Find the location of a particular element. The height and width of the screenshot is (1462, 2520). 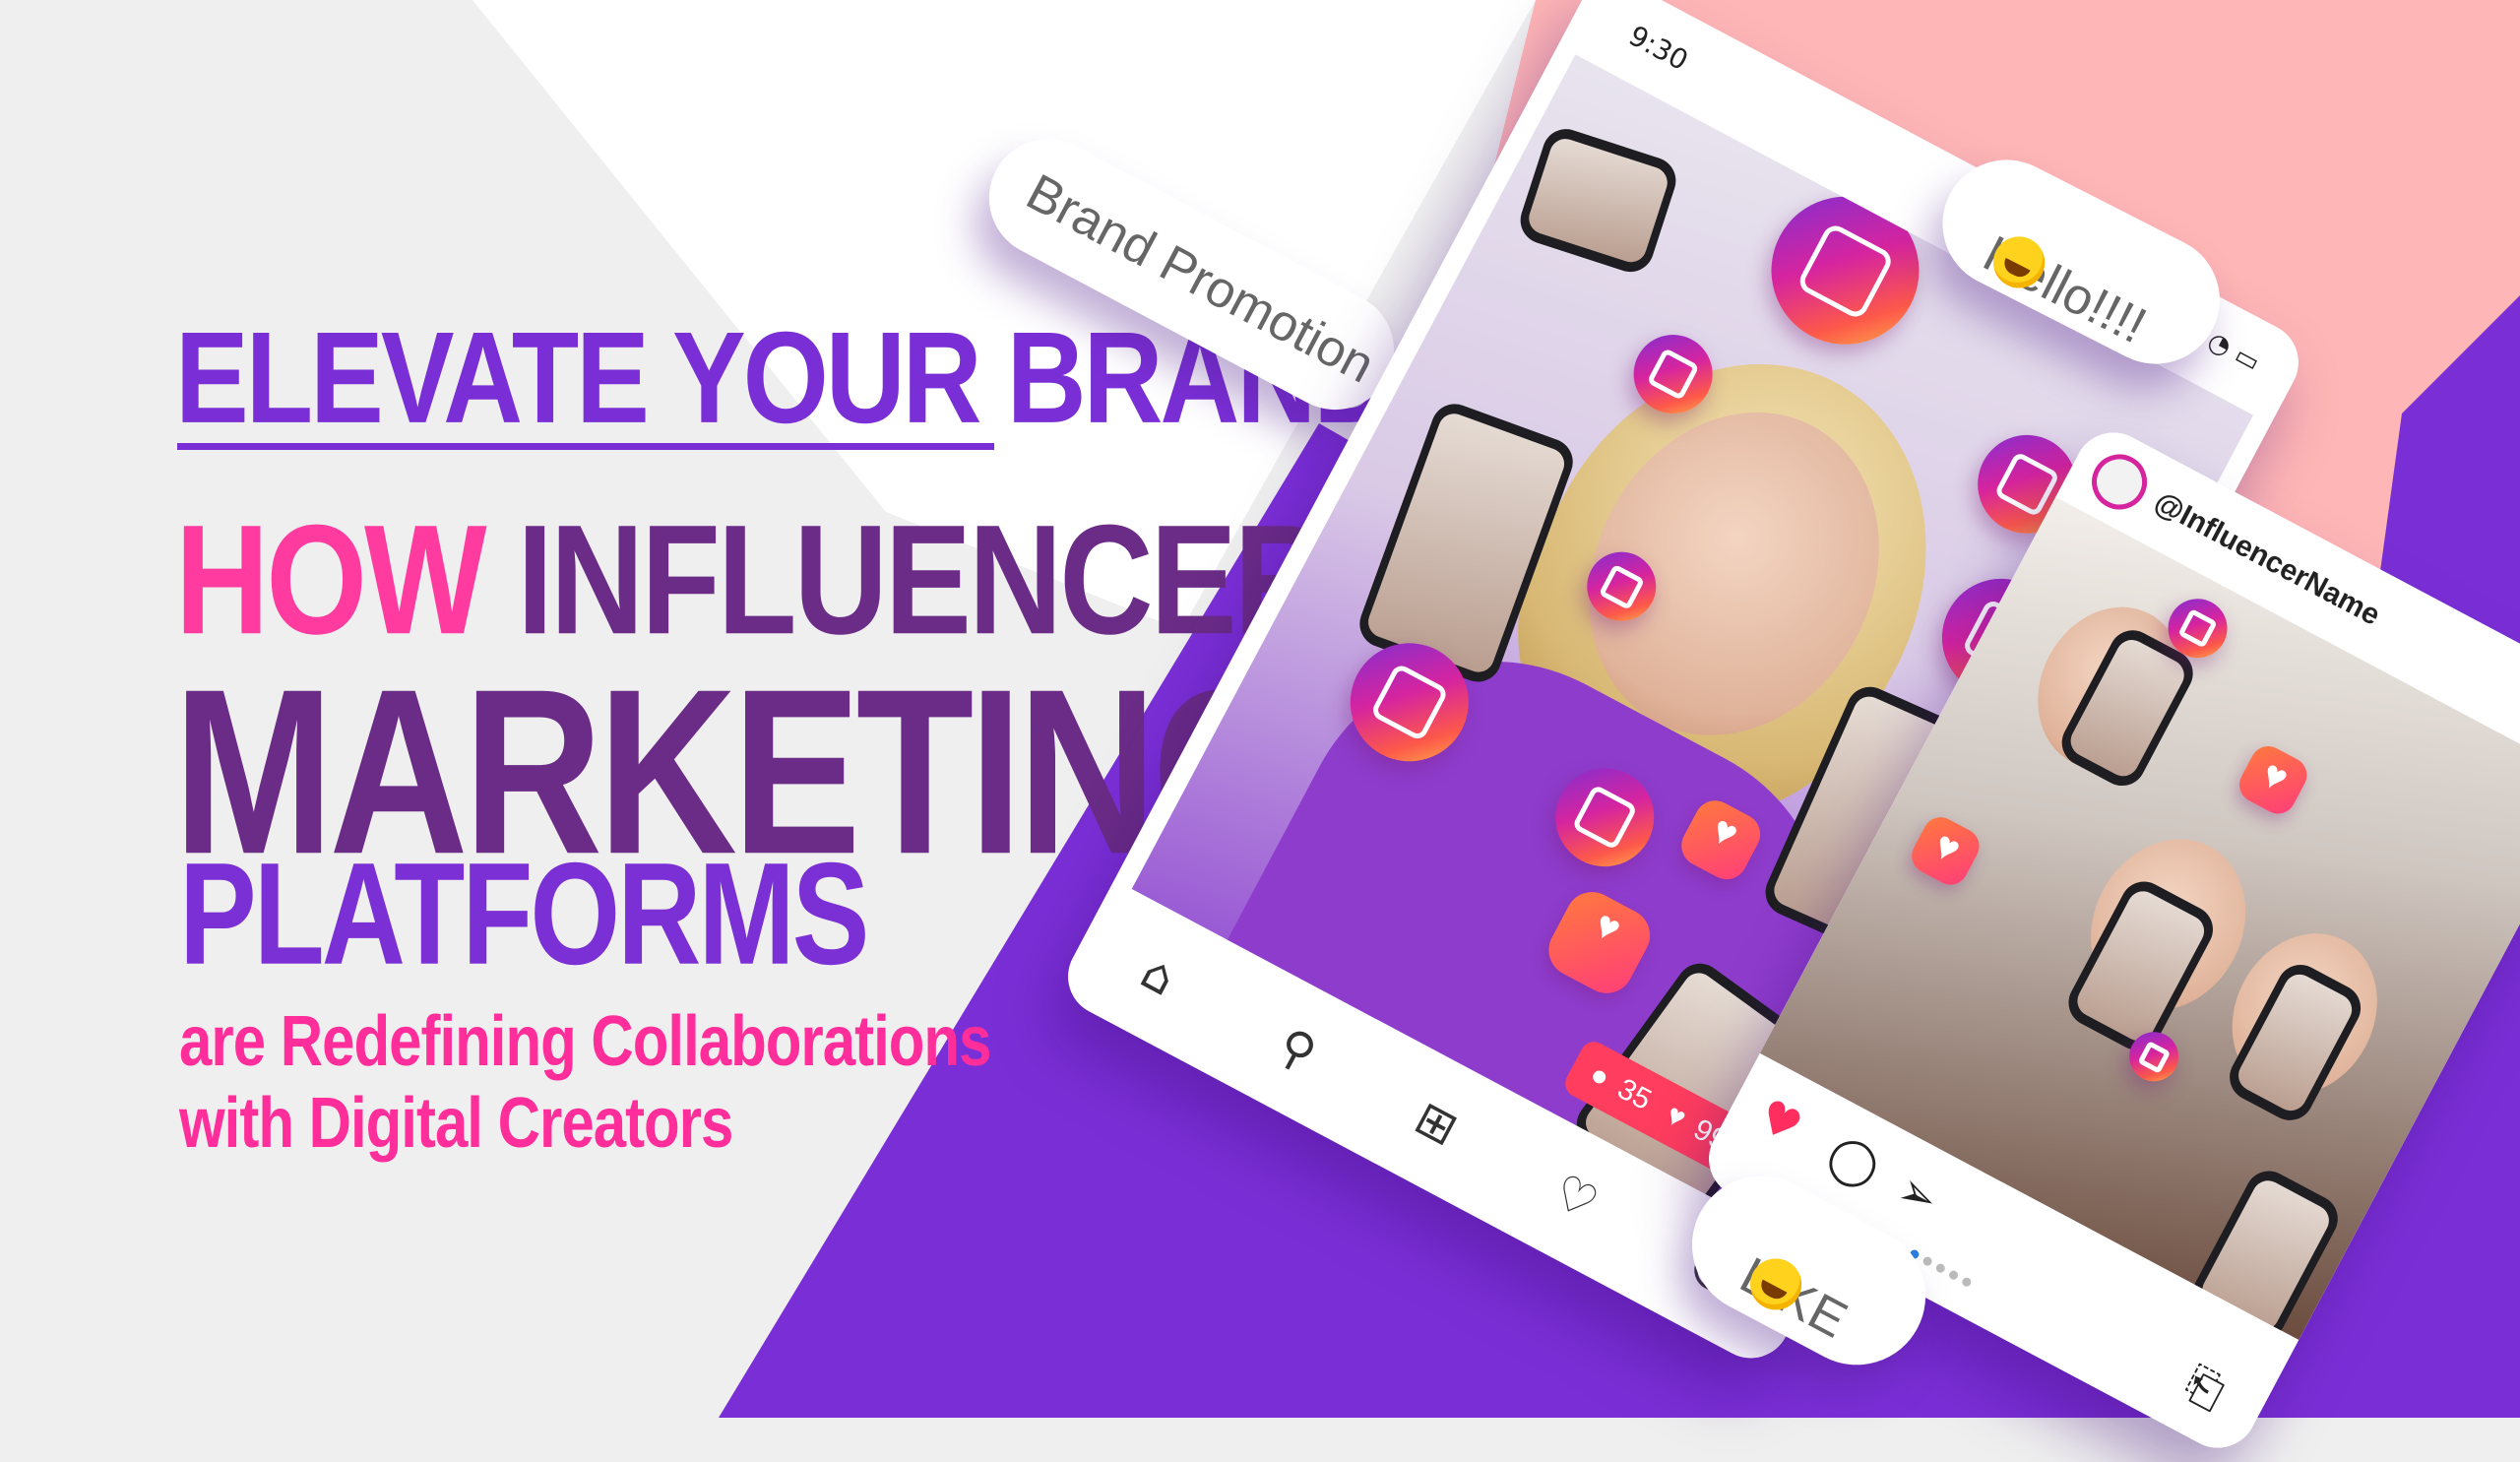

held-phone-top is located at coordinates (1598, 200).